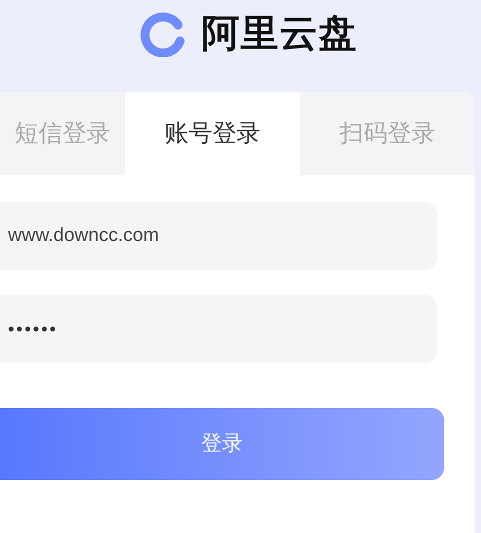 Image resolution: width=481 pixels, height=533 pixels. What do you see at coordinates (218, 236) in the screenshot?
I see `account-field: www.downcc.com` at bounding box center [218, 236].